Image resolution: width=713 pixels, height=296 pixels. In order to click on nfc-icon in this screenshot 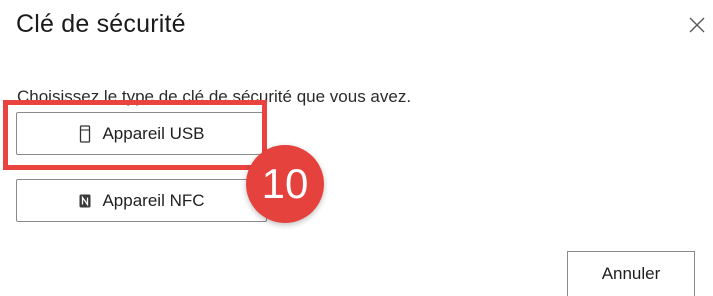, I will do `click(85, 201)`.